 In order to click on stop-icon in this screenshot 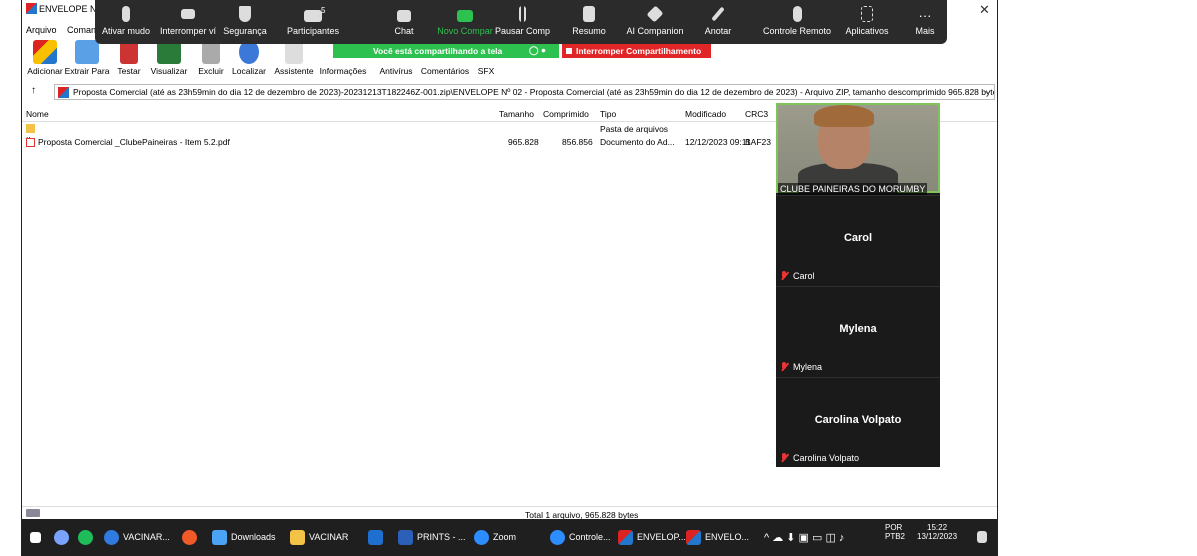, I will do `click(569, 51)`.